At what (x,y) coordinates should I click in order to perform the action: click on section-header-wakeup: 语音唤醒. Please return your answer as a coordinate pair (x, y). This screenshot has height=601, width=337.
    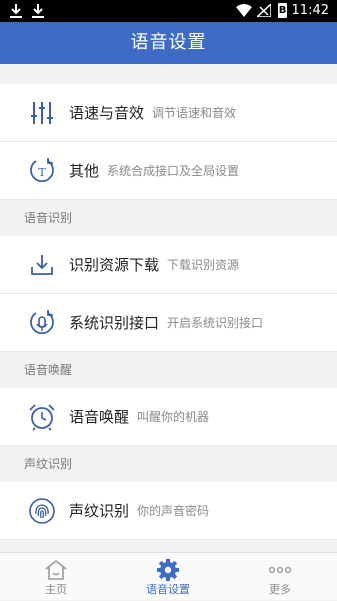
    Looking at the image, I should click on (168, 370).